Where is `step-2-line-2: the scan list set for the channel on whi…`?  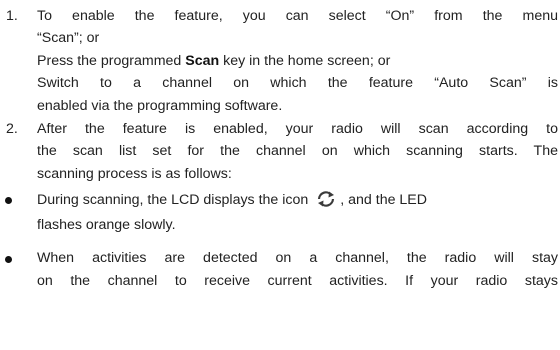 step-2-line-2: the scan list set for the channel on whi… is located at coordinates (297, 151).